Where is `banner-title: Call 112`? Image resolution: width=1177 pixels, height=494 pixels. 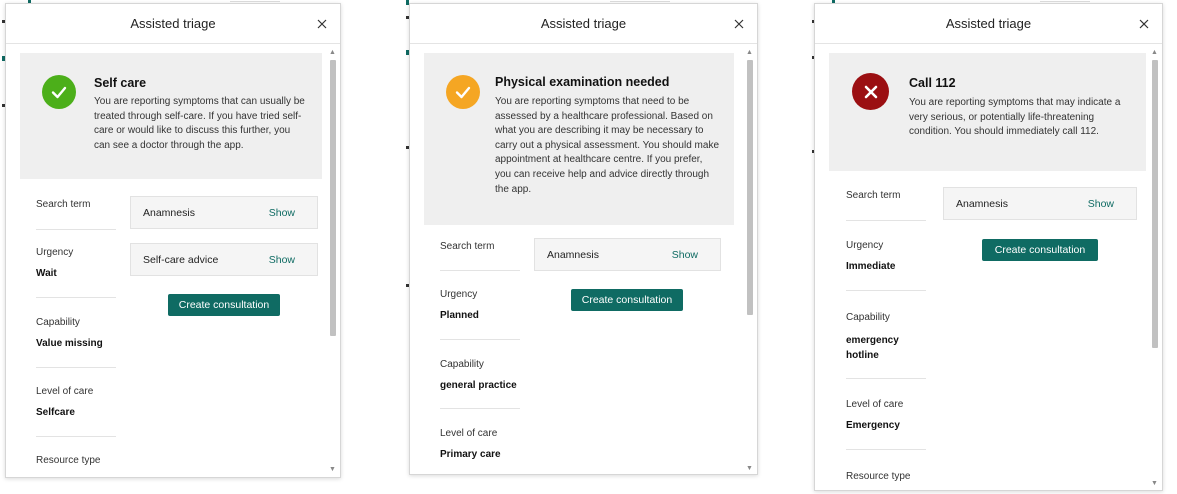 banner-title: Call 112 is located at coordinates (932, 83).